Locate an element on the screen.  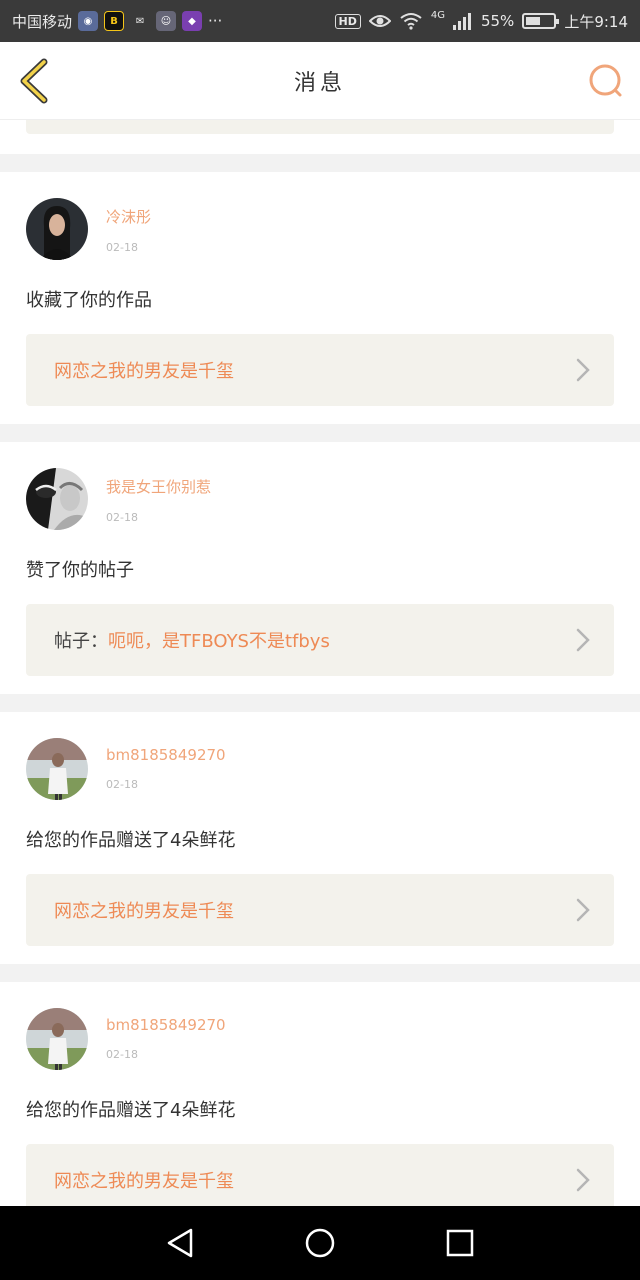
battery-icon is located at coordinates (541, 21).